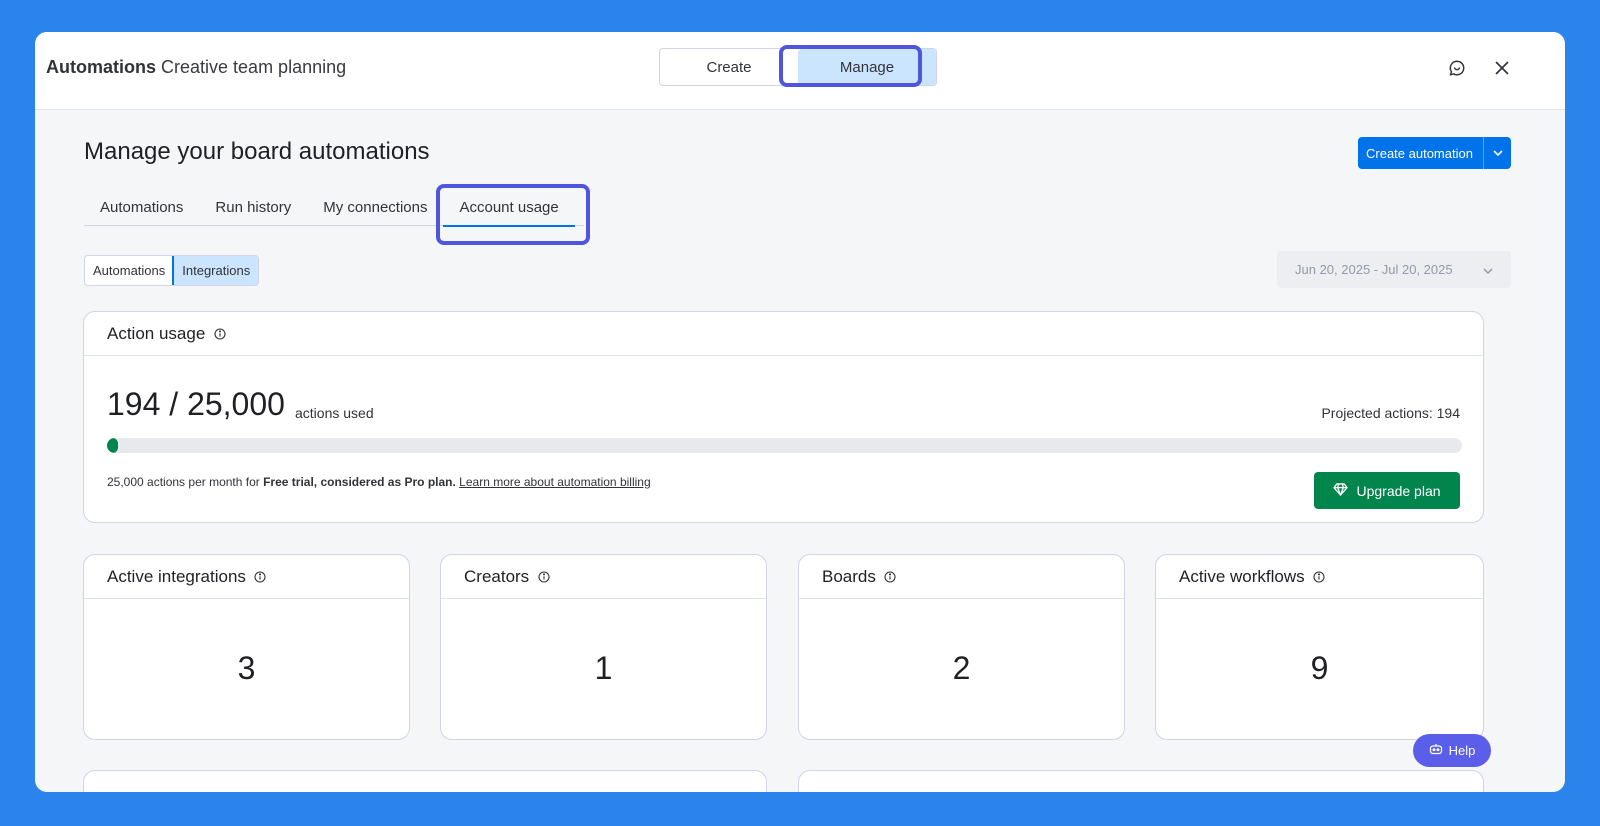  What do you see at coordinates (112, 445) in the screenshot?
I see `usage-progress-fill` at bounding box center [112, 445].